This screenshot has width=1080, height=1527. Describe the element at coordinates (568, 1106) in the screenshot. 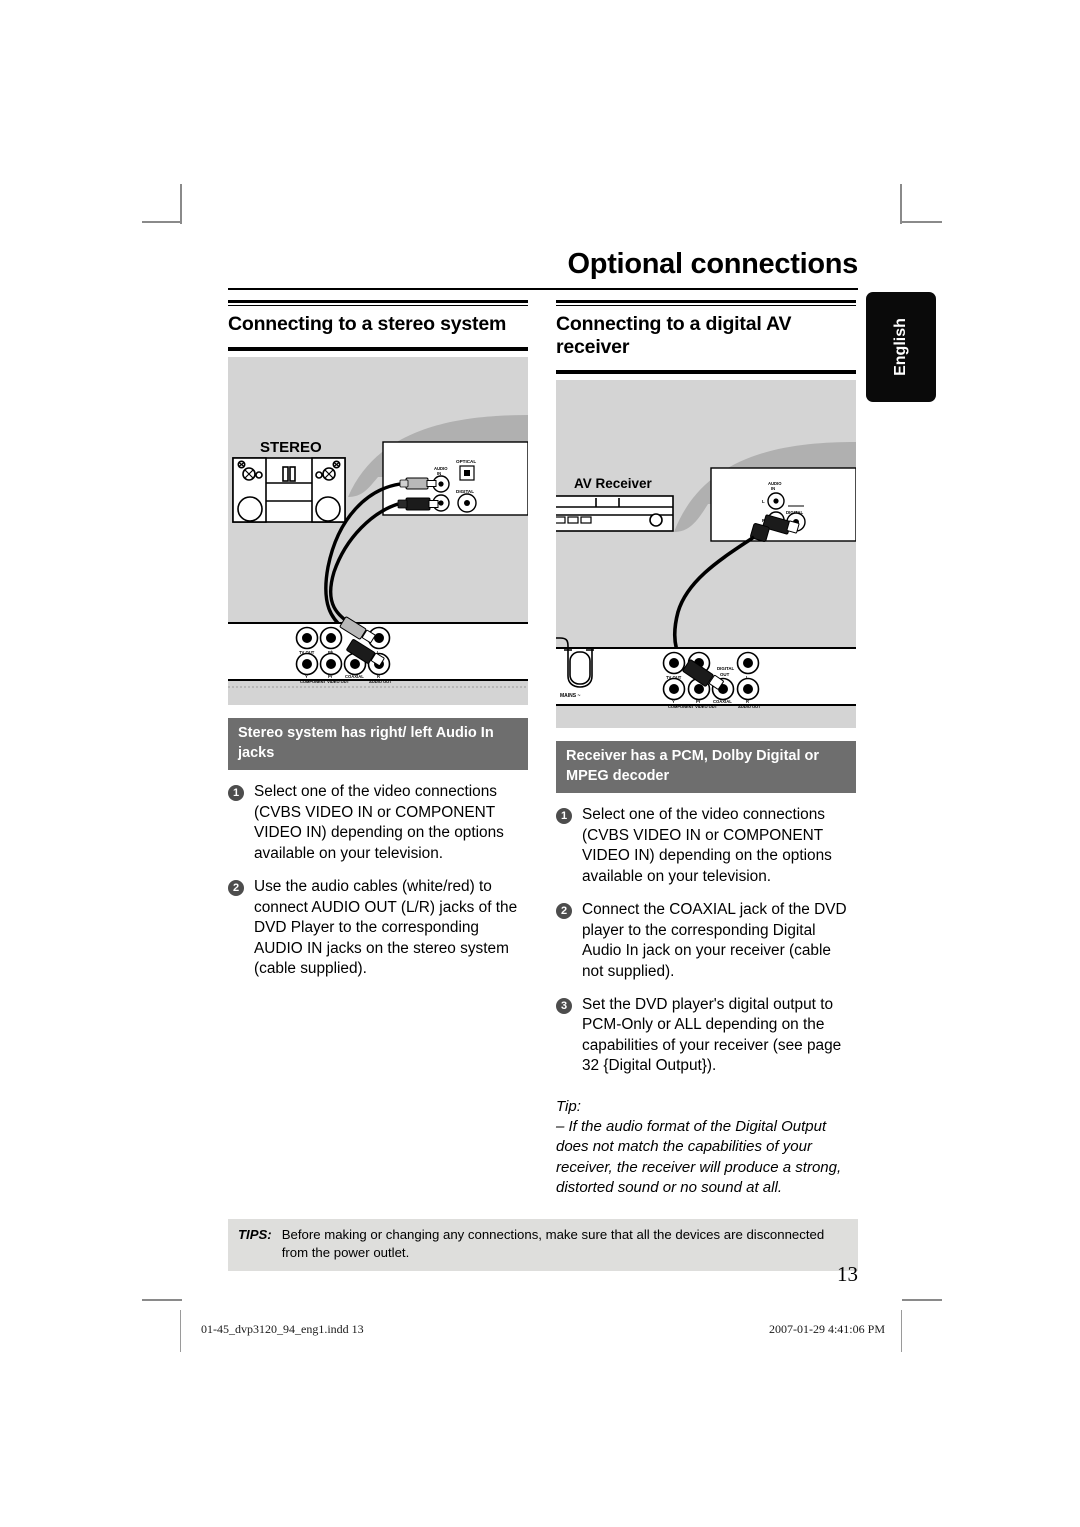

I see `tip-label: Tip:` at that location.